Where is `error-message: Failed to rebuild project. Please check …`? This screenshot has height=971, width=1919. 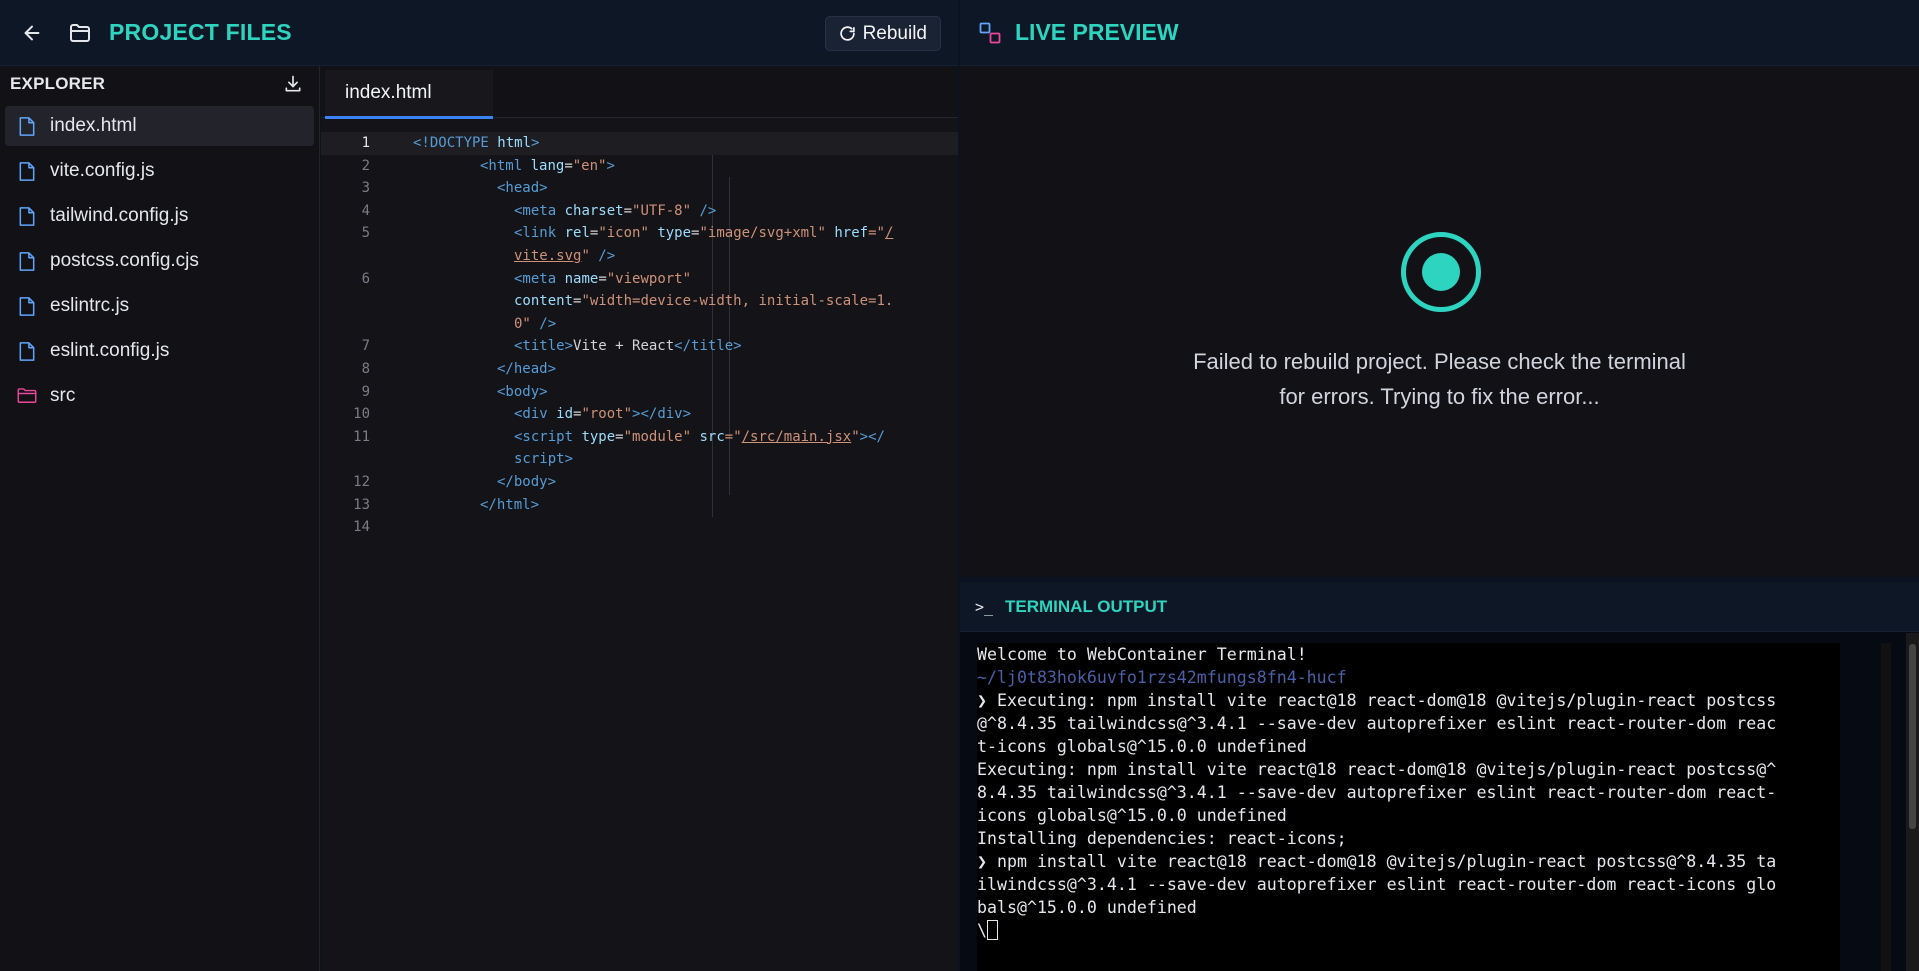
error-message: Failed to rebuild project. Please check … is located at coordinates (1439, 379).